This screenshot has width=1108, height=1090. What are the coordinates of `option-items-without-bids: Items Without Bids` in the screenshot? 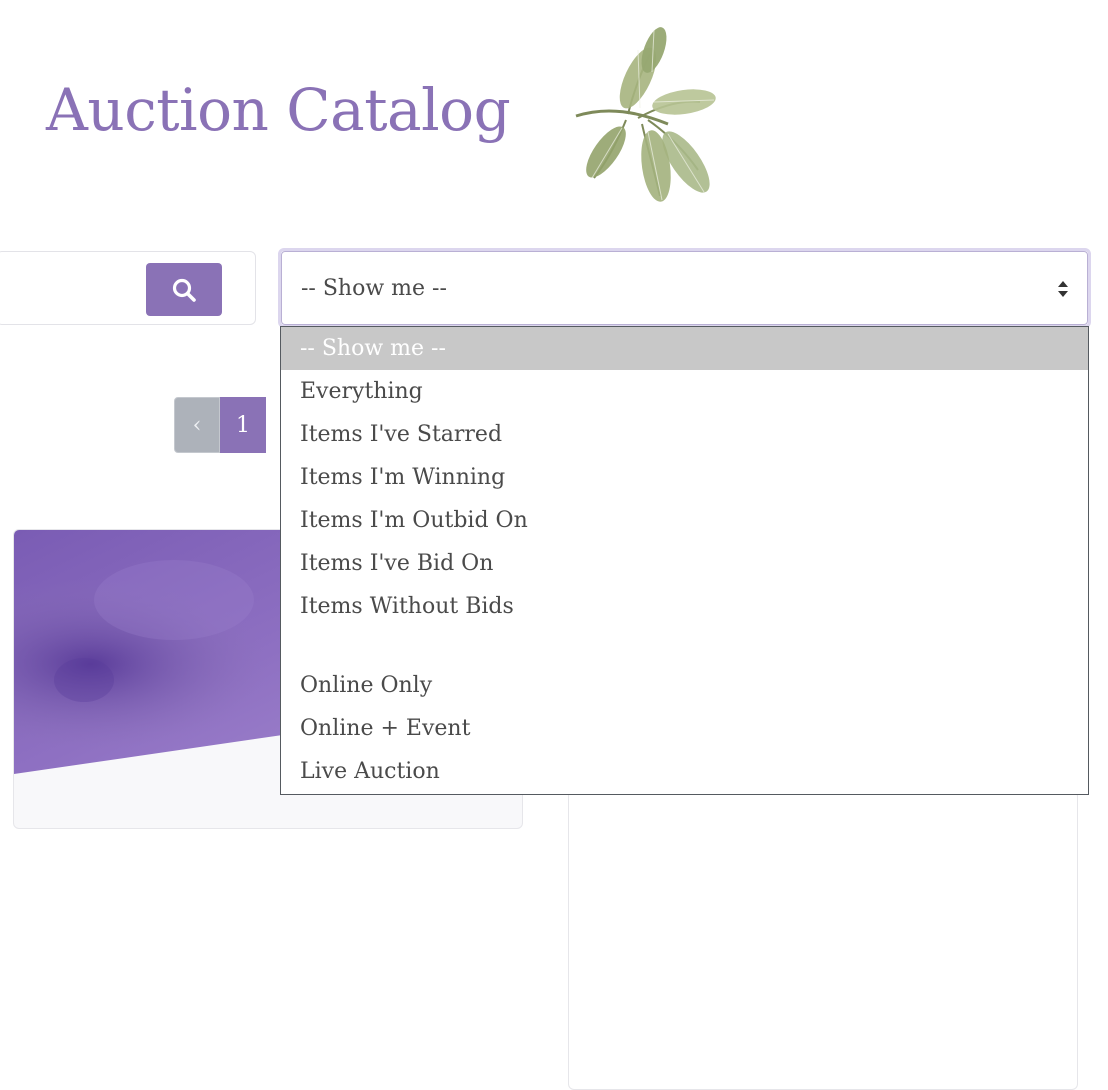 It's located at (684, 606).